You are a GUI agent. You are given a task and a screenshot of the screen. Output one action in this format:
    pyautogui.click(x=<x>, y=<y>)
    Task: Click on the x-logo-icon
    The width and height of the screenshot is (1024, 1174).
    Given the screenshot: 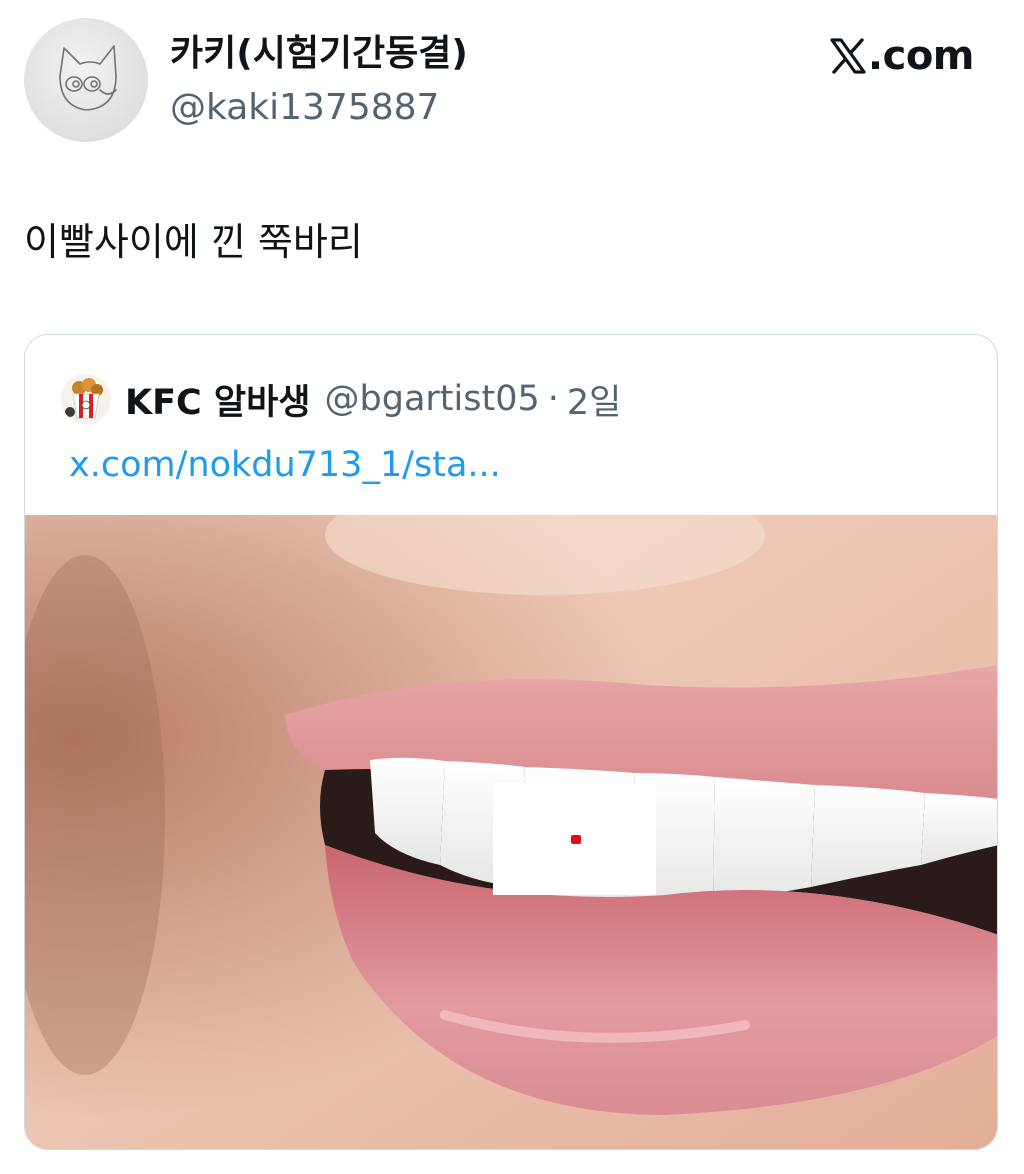 What is the action you would take?
    pyautogui.click(x=848, y=56)
    